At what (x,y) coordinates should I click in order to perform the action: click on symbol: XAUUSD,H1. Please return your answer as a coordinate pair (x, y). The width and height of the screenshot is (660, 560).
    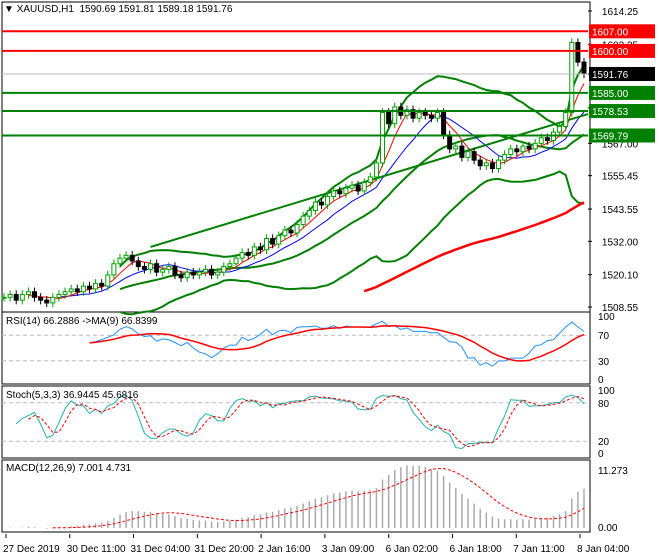
    Looking at the image, I should click on (45, 9).